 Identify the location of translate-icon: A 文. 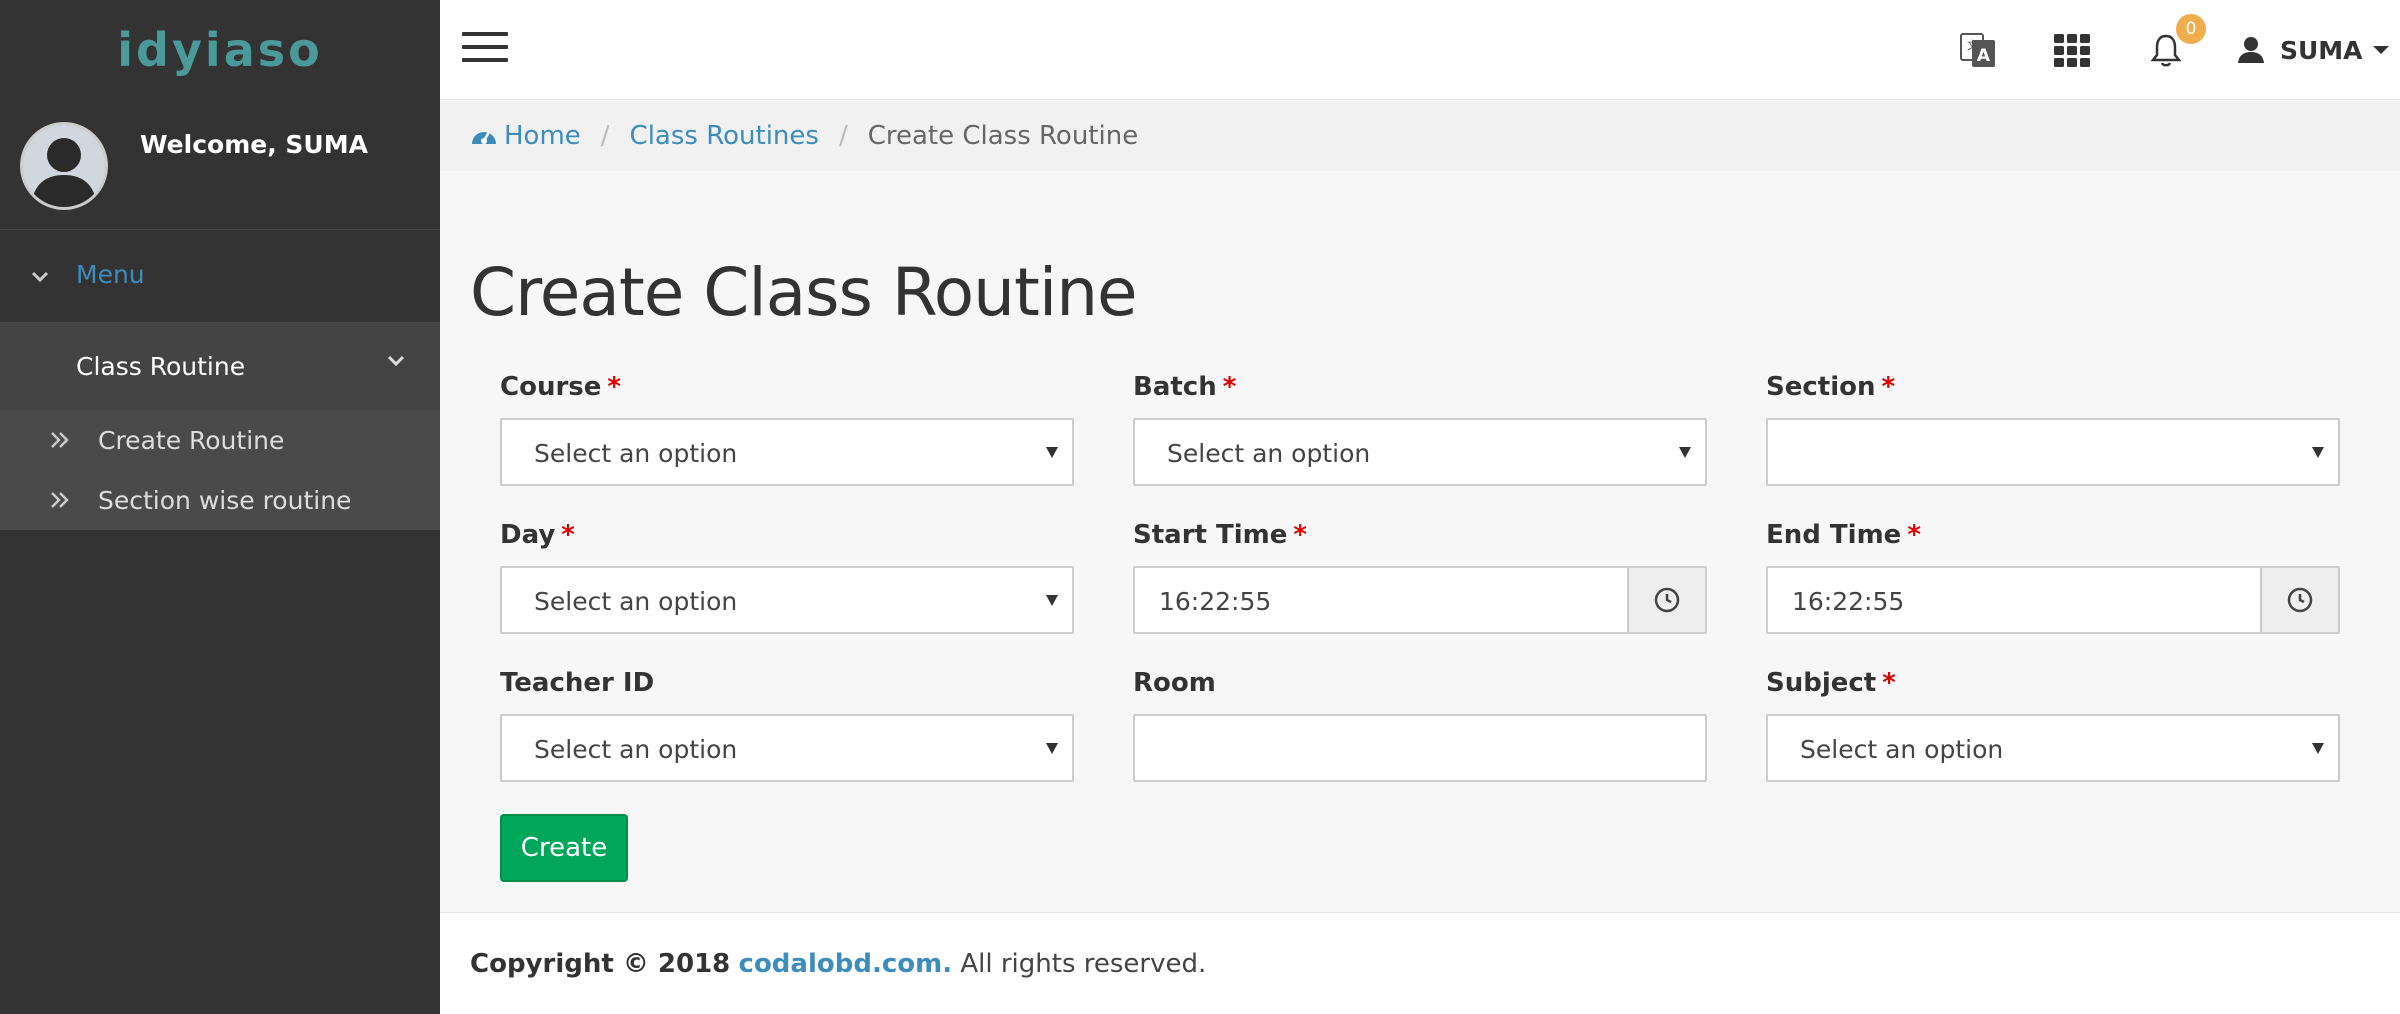
(1978, 50).